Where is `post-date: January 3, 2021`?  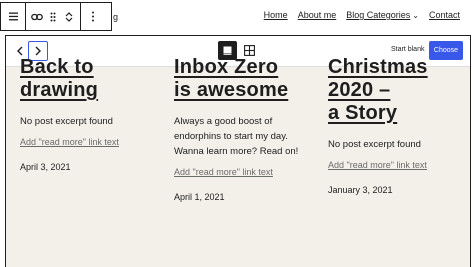
post-date: January 3, 2021 is located at coordinates (360, 190).